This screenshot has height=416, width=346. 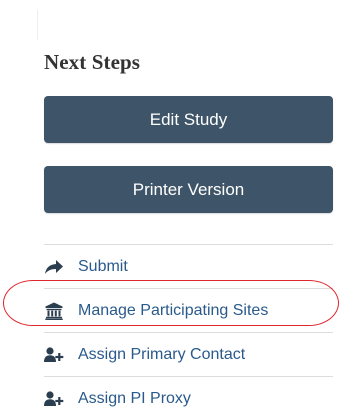 I want to click on manage-participating-sites-action: Manage Participating Sites, so click(x=188, y=310).